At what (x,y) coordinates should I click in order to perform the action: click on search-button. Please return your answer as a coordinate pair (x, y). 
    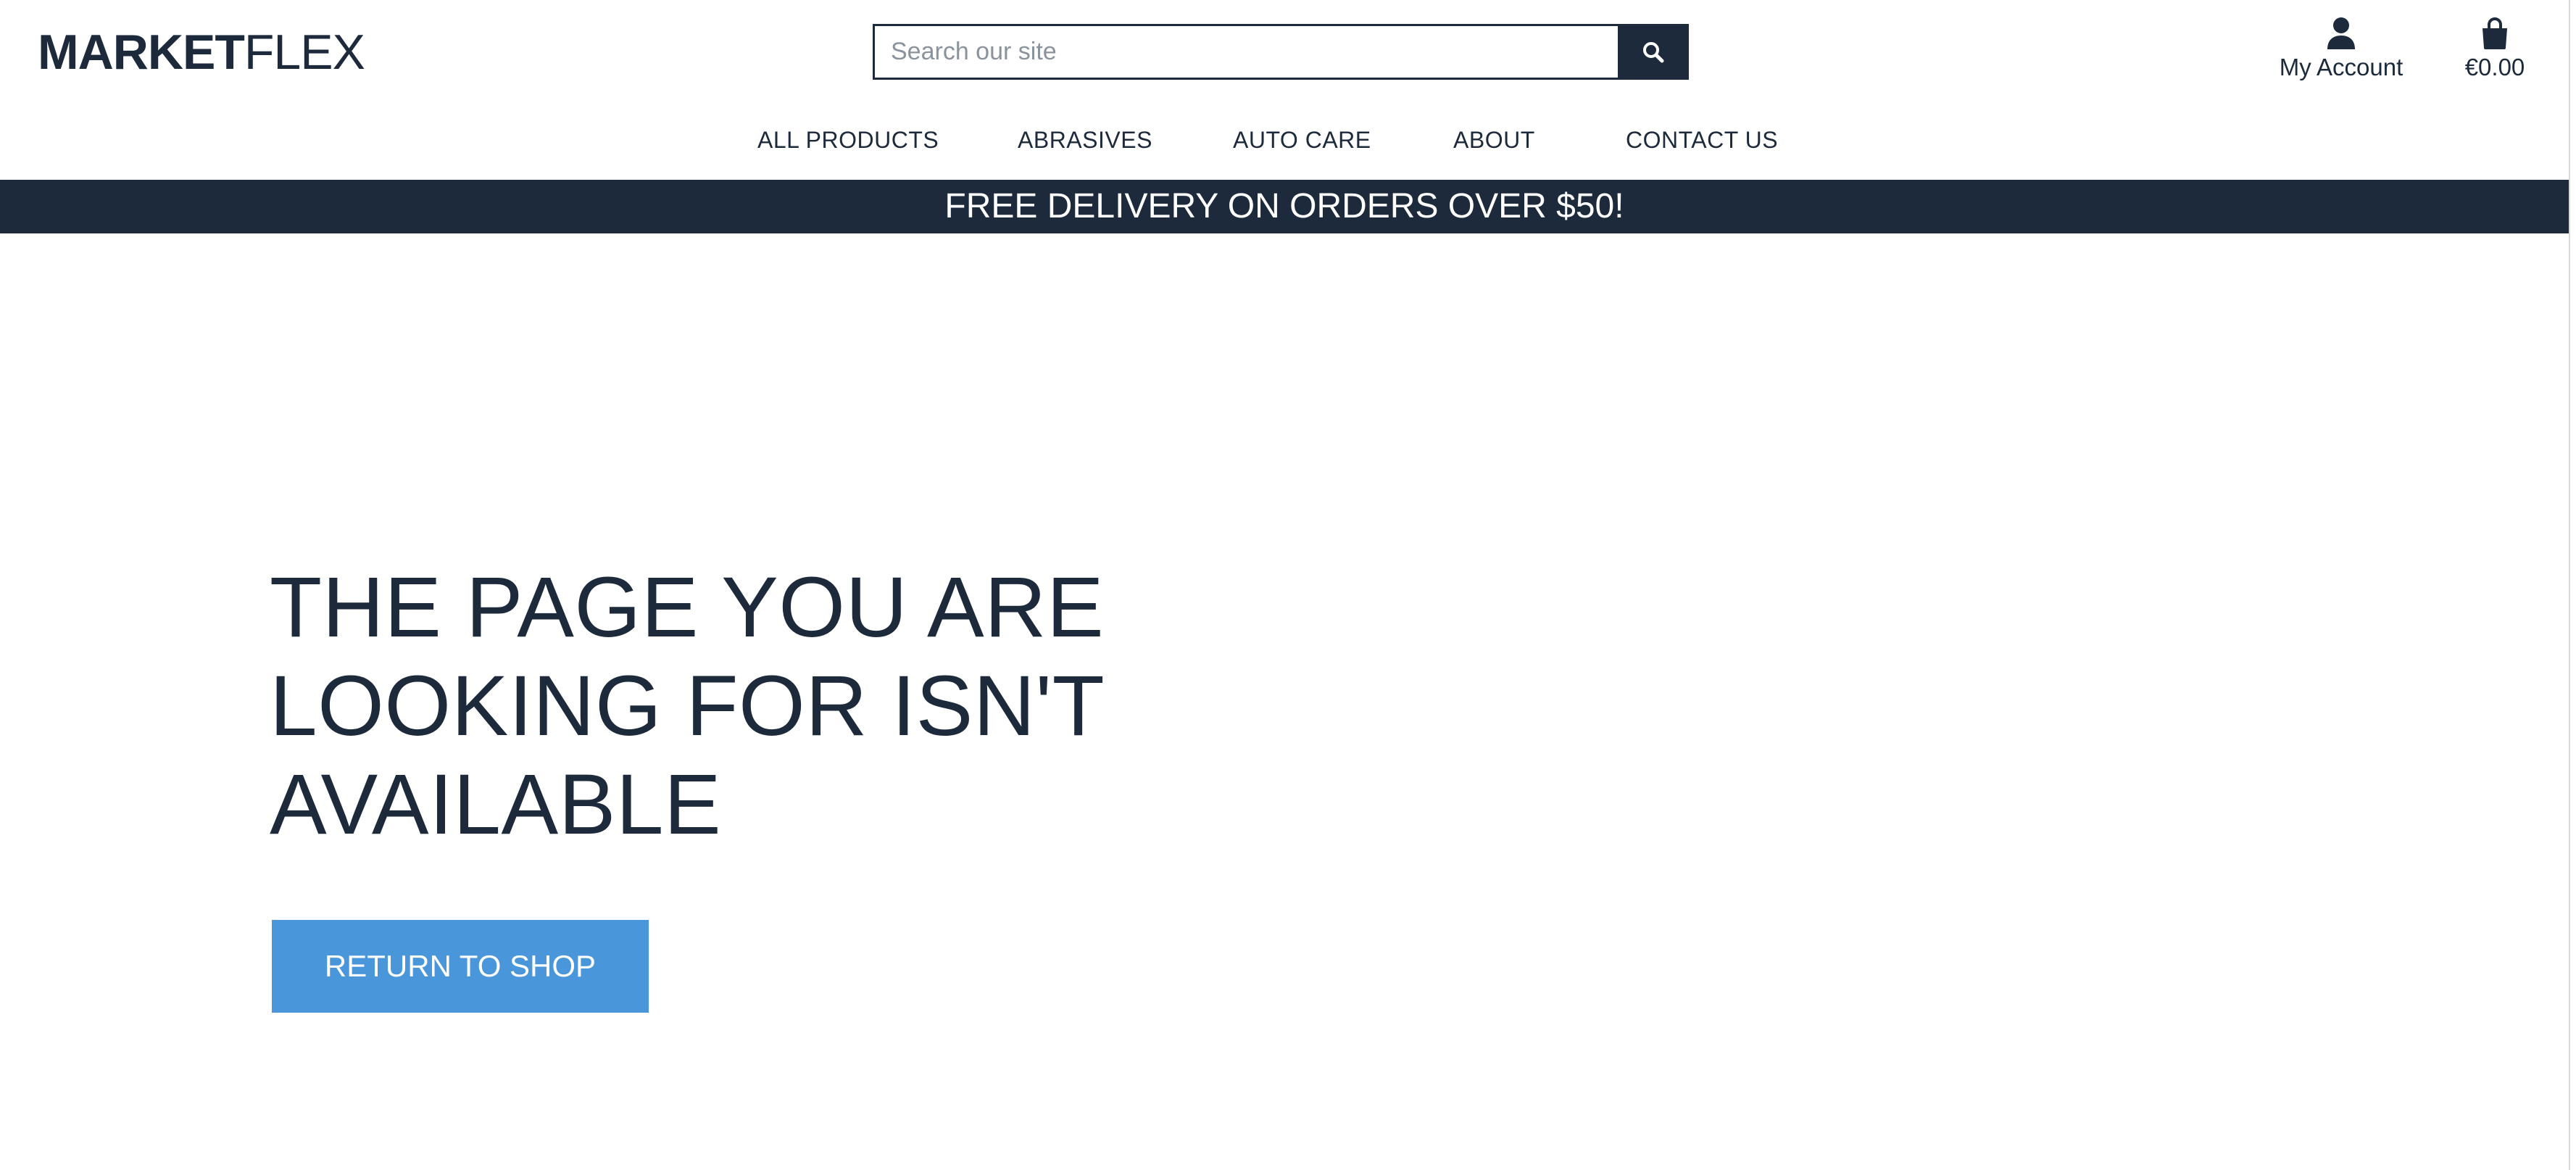
    Looking at the image, I should click on (1653, 52).